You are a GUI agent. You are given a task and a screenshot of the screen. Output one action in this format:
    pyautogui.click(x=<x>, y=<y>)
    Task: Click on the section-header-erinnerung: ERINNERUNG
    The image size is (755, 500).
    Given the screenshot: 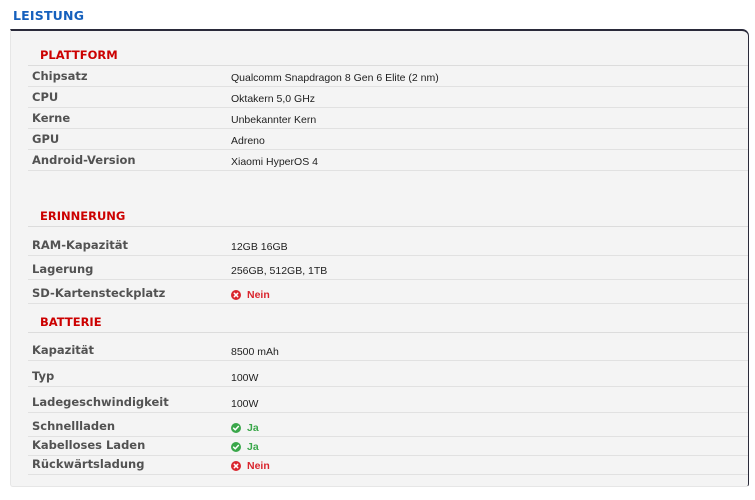 What is the action you would take?
    pyautogui.click(x=388, y=216)
    